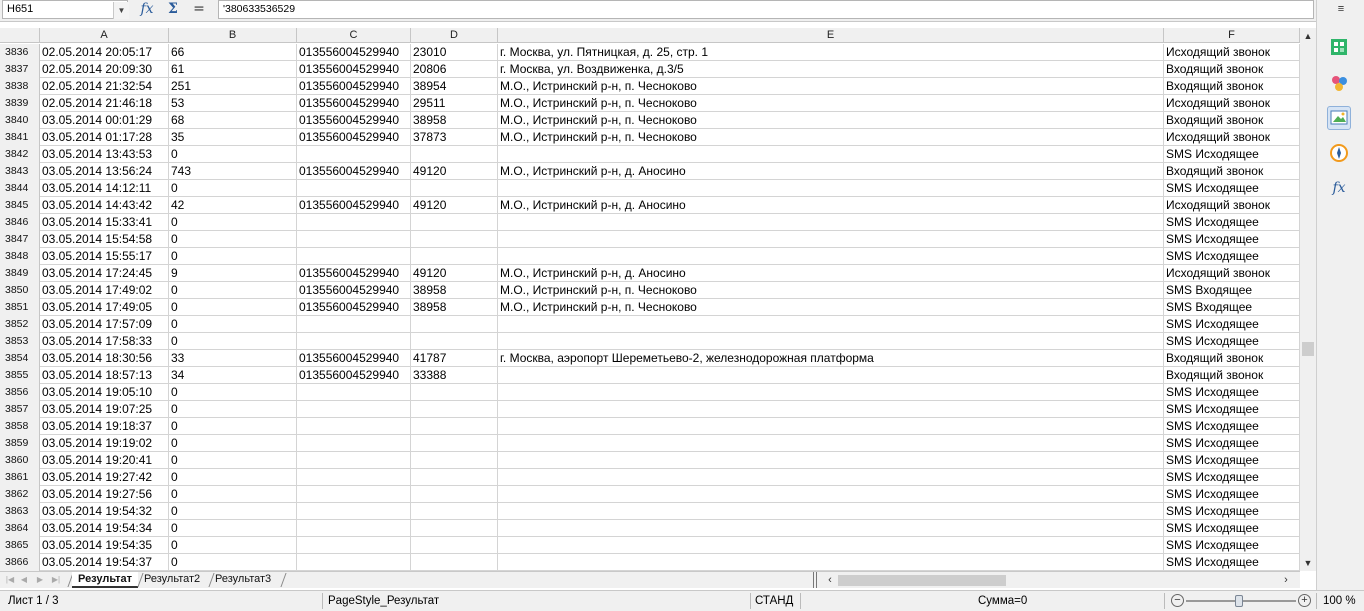 Image resolution: width=1364 pixels, height=611 pixels. What do you see at coordinates (1314, 288) in the screenshot?
I see `sidebar-resize-handle` at bounding box center [1314, 288].